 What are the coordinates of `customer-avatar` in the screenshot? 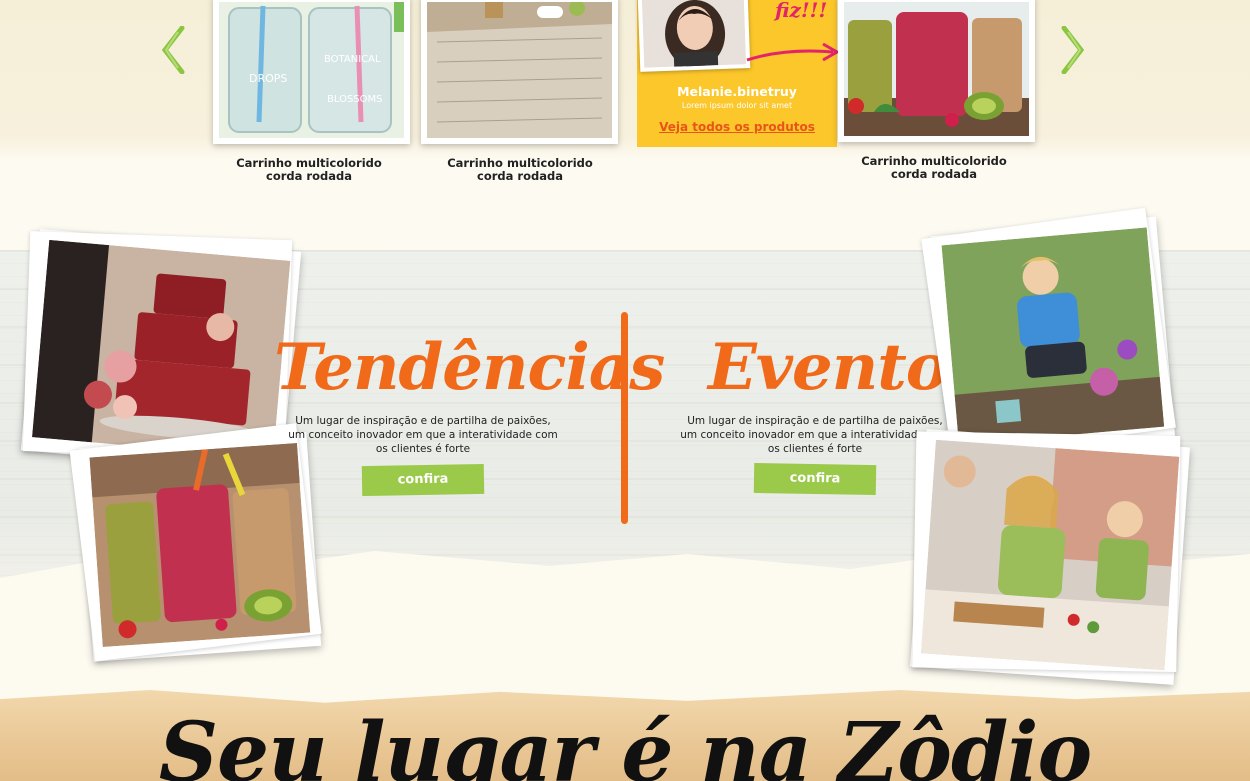 It's located at (694, 36).